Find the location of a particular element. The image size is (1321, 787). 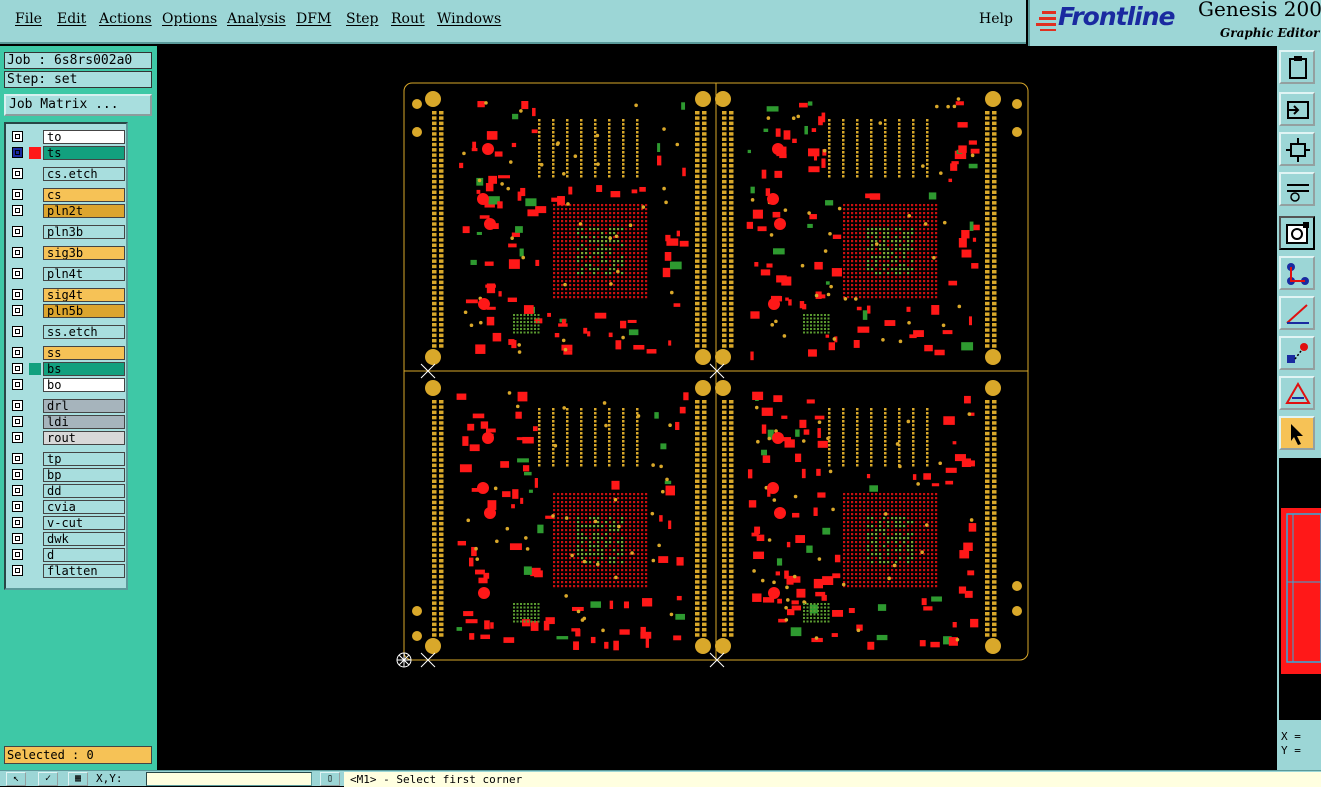

layer-row-bo: bo is located at coordinates (68, 385).